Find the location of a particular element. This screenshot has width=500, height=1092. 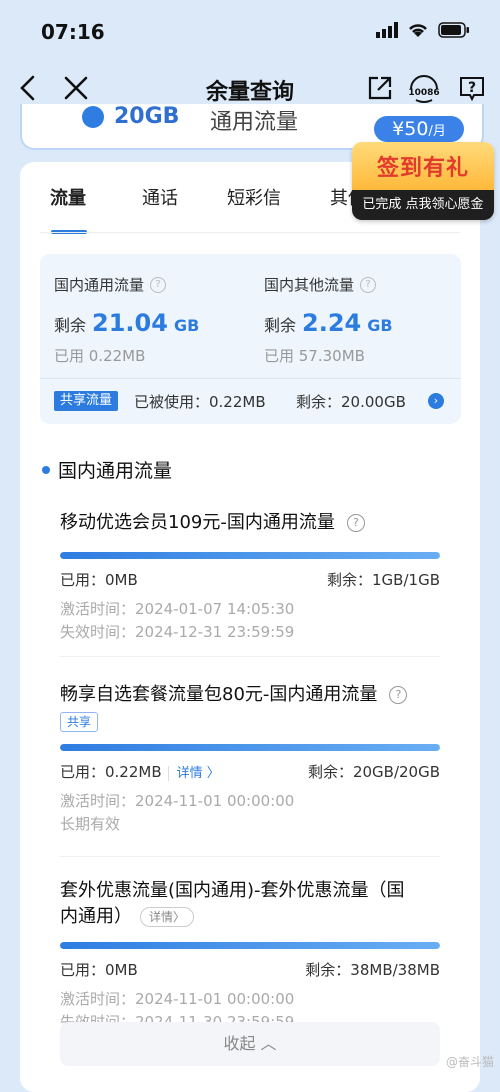

signal-icon is located at coordinates (387, 30).